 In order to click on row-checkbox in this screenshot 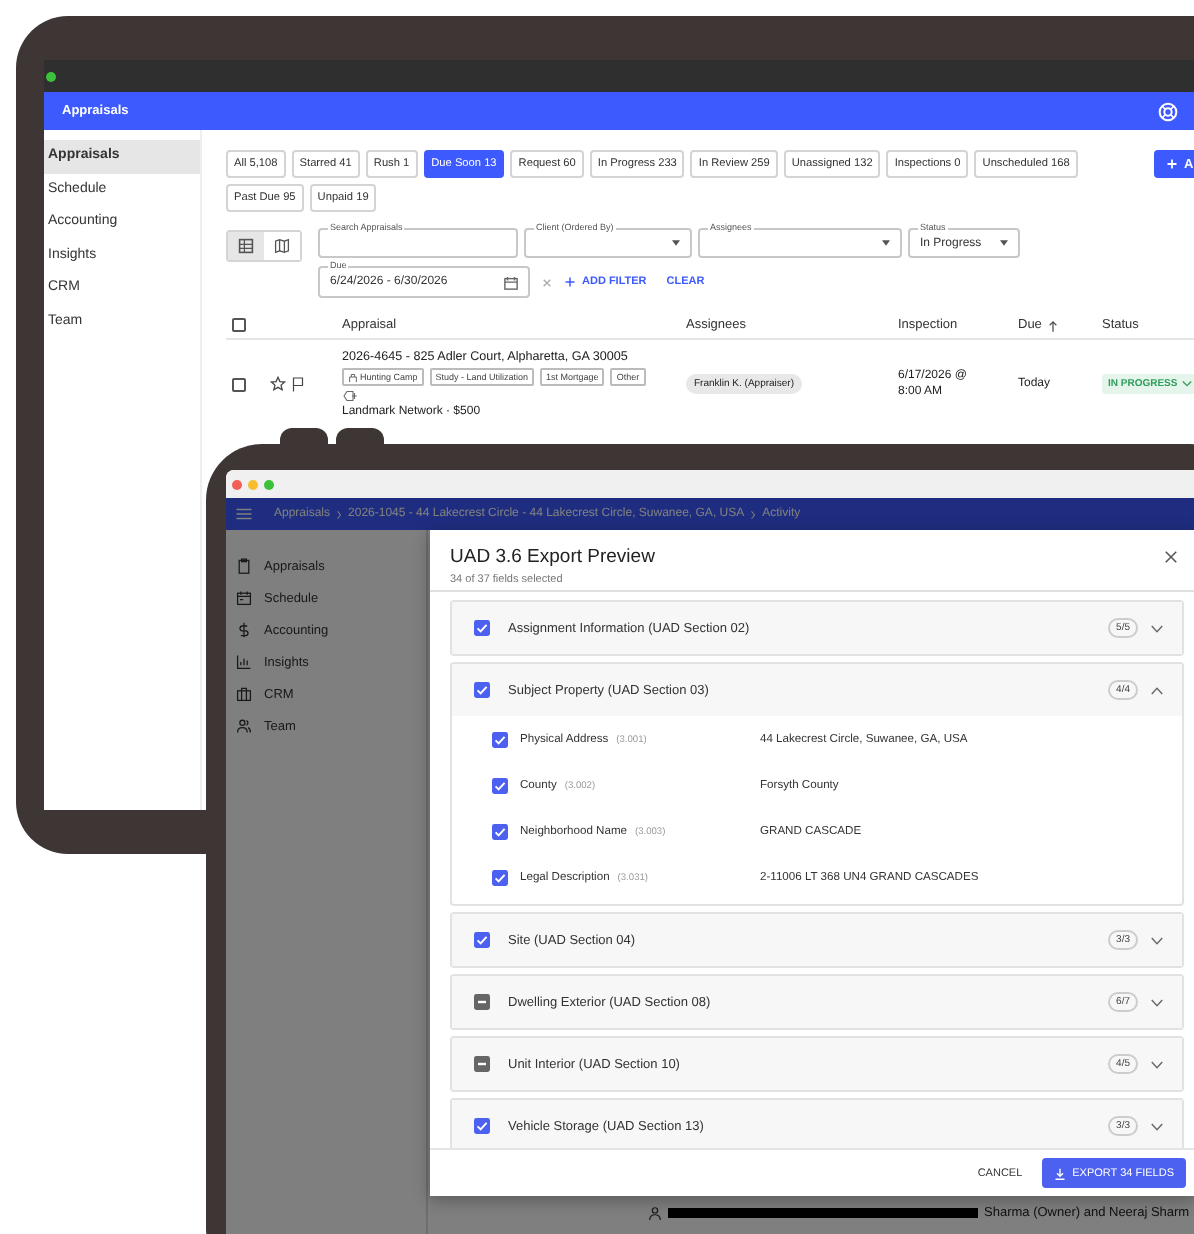, I will do `click(239, 384)`.